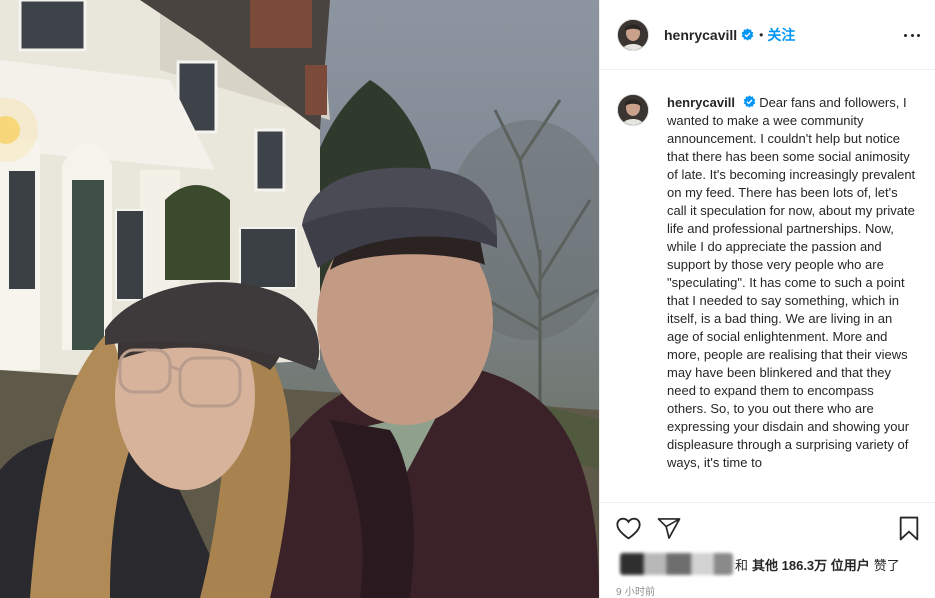 The width and height of the screenshot is (935, 598). Describe the element at coordinates (886, 565) in the screenshot. I see `likes-suffix: 赞了` at that location.